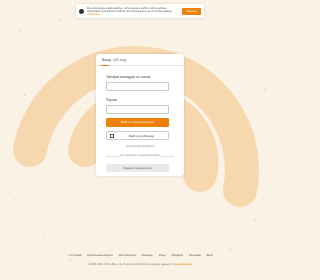  Describe the element at coordinates (140, 155) in the screenshot. I see `register-divider: Нет профиля в Одноклассниках` at that location.